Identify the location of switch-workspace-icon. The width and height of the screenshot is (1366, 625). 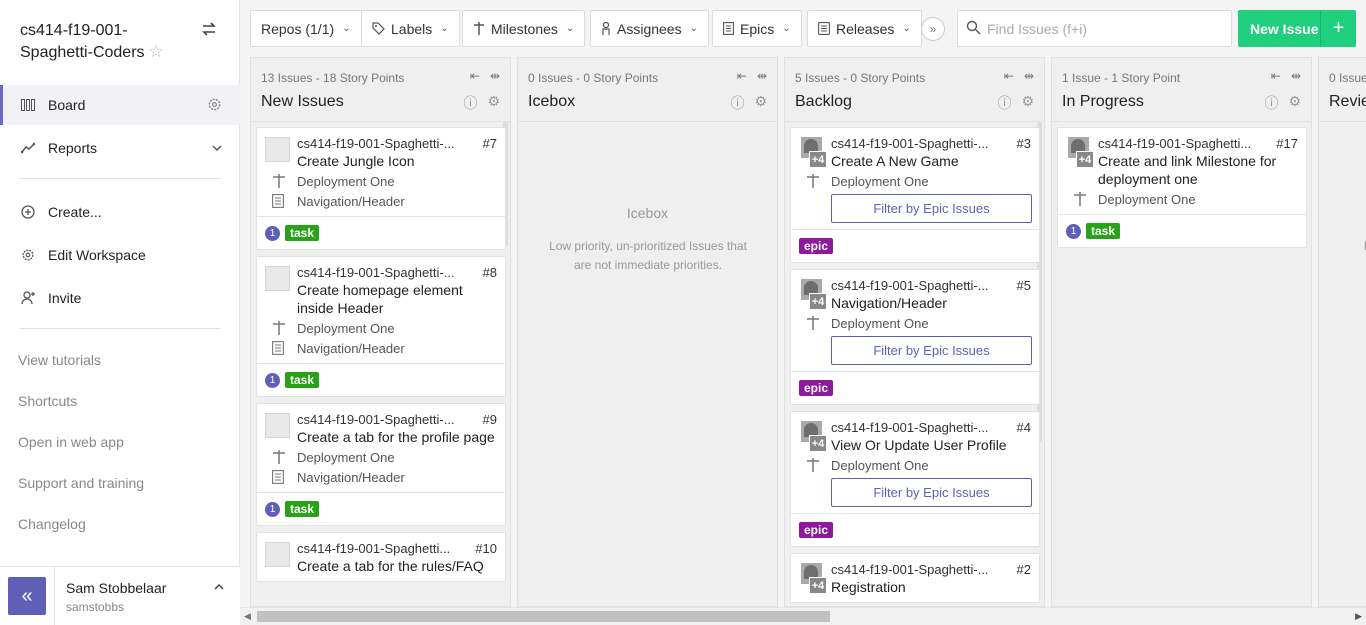
(209, 29).